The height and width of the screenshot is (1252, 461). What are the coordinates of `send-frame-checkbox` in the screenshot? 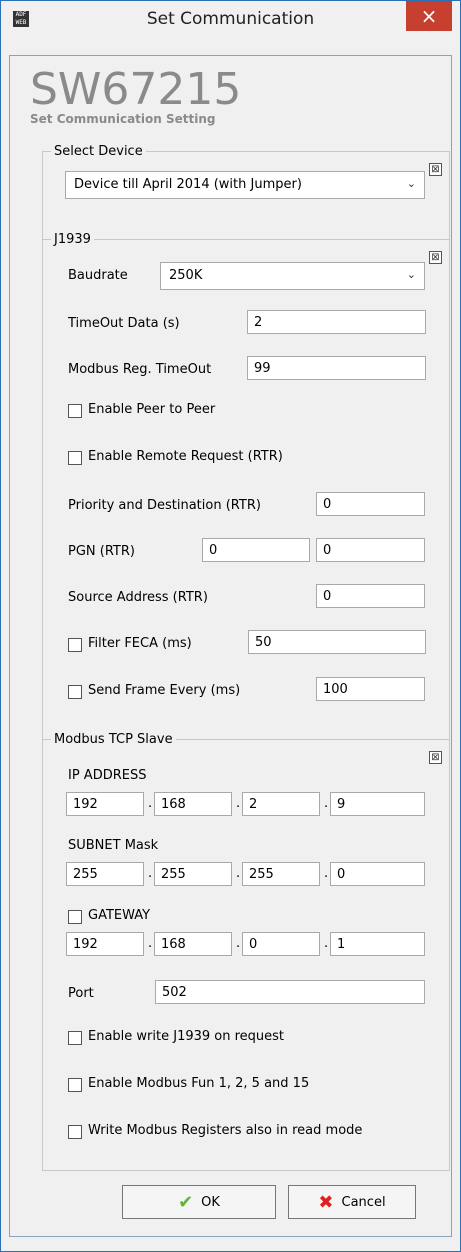 It's located at (75, 692).